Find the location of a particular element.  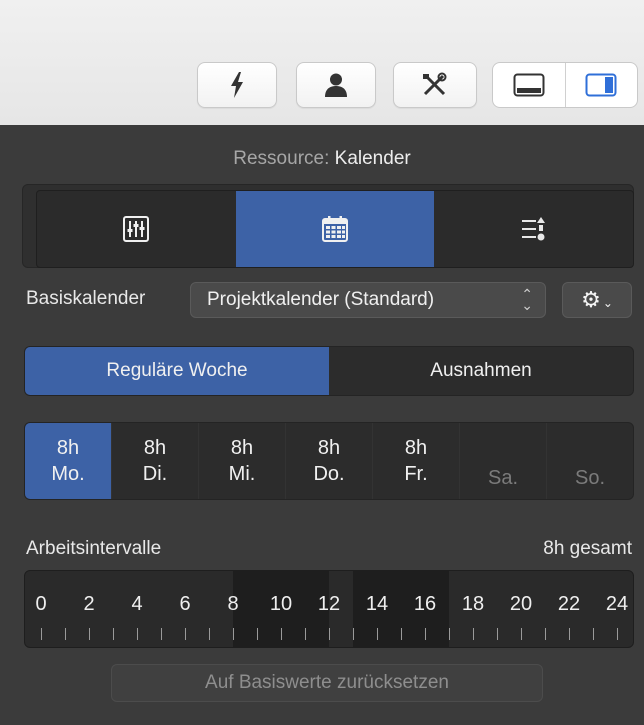

calendar-options-button: ⚙ ⌄ is located at coordinates (597, 300).